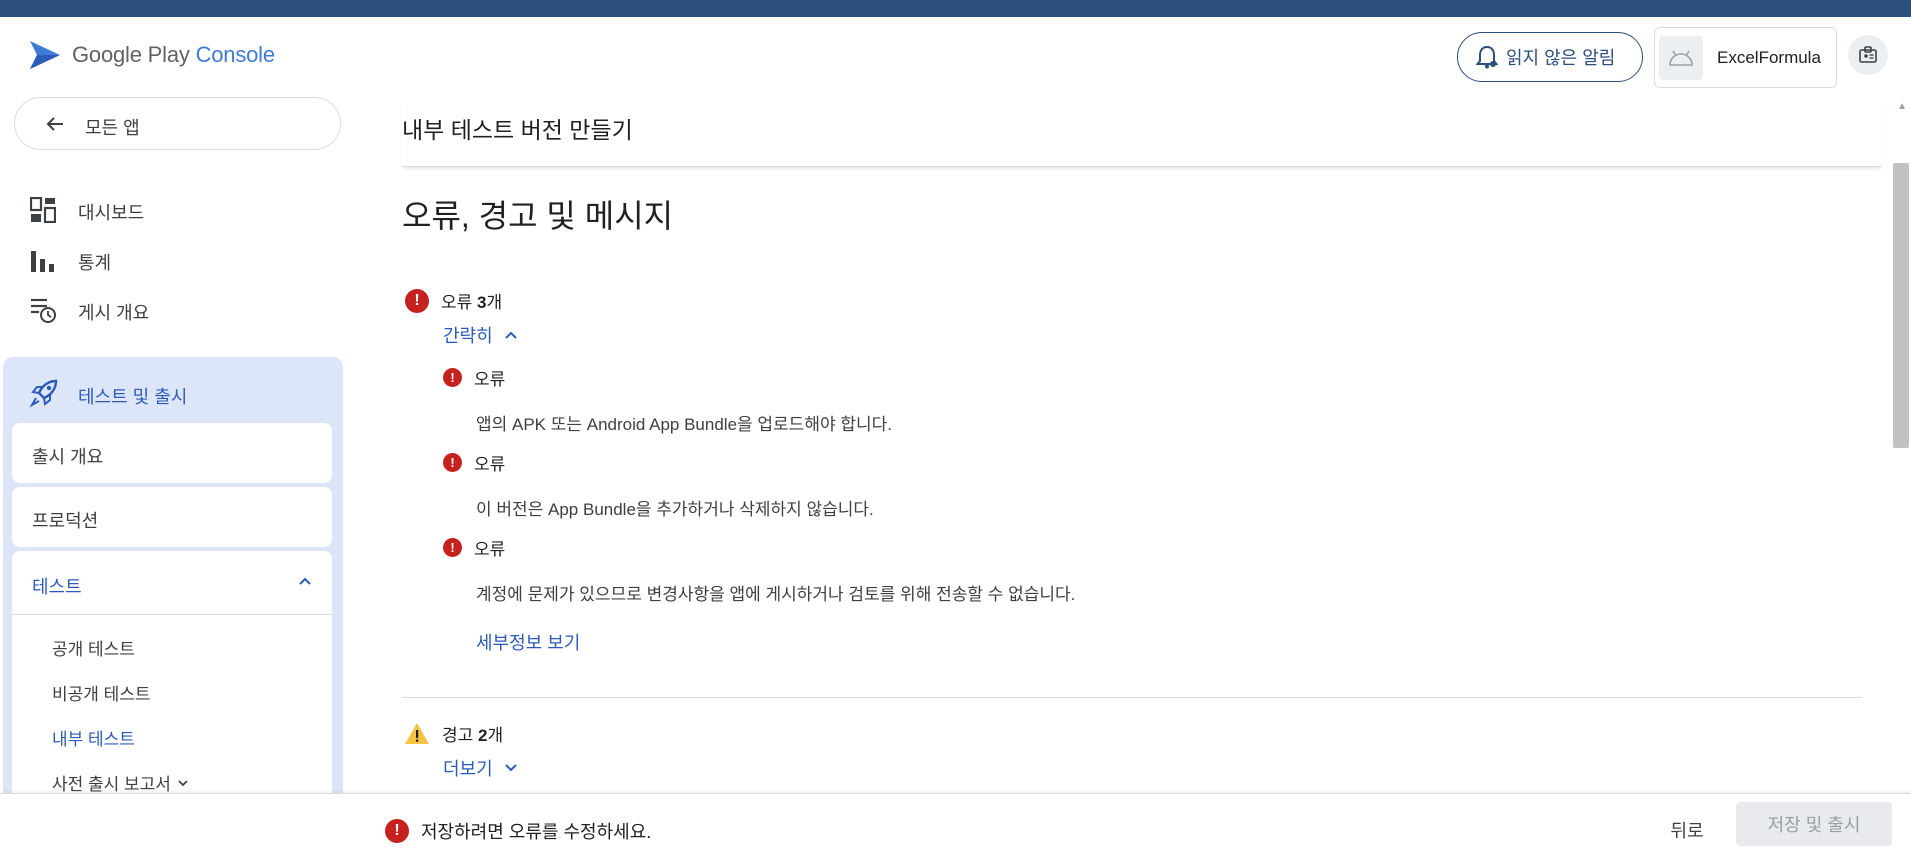 This screenshot has width=1911, height=867. Describe the element at coordinates (417, 733) in the screenshot. I see `warning-icon` at that location.